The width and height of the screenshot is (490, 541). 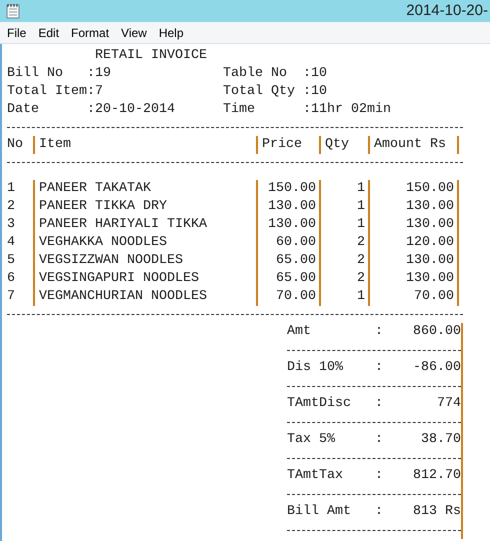 I want to click on summary-value: 813 Rs, so click(x=436, y=512).